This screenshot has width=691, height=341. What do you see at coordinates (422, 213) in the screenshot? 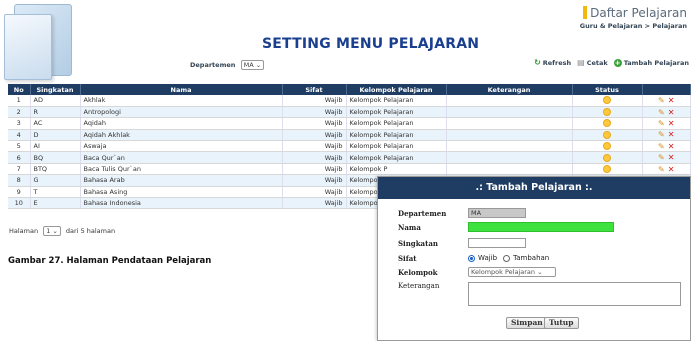
I see `departemen-label: Departemen` at bounding box center [422, 213].